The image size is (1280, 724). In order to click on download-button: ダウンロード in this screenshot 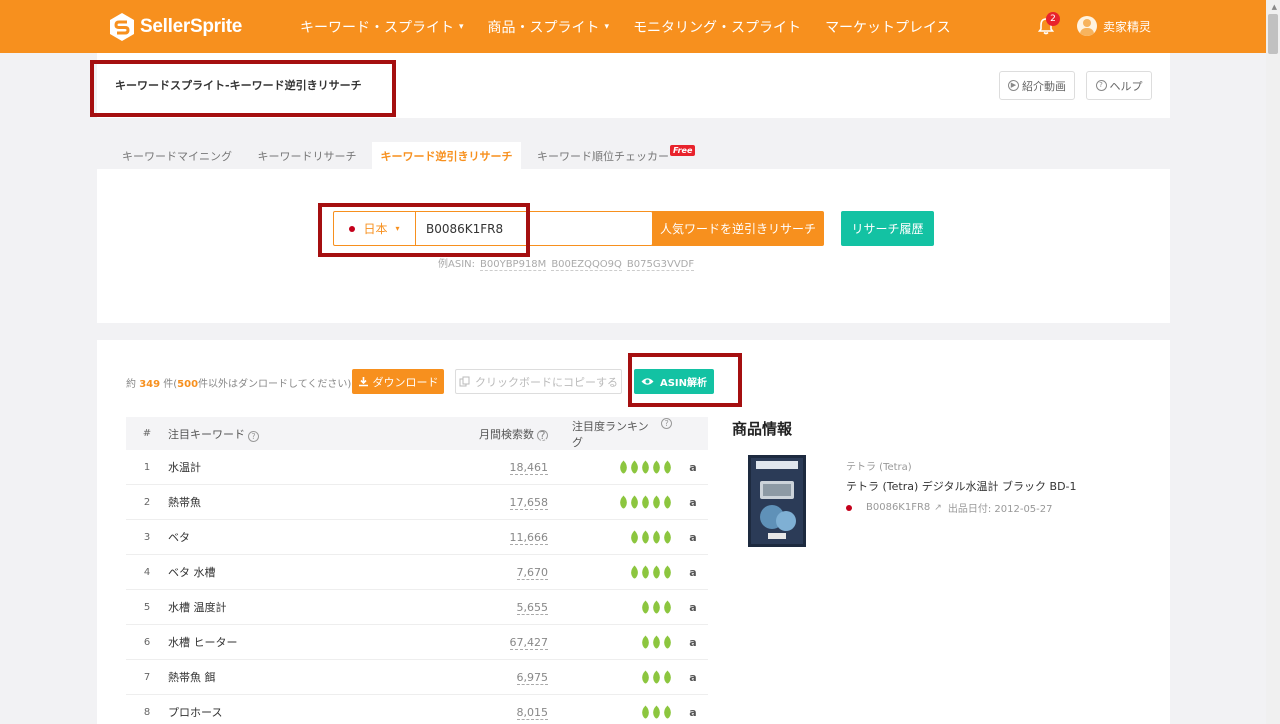, I will do `click(398, 381)`.